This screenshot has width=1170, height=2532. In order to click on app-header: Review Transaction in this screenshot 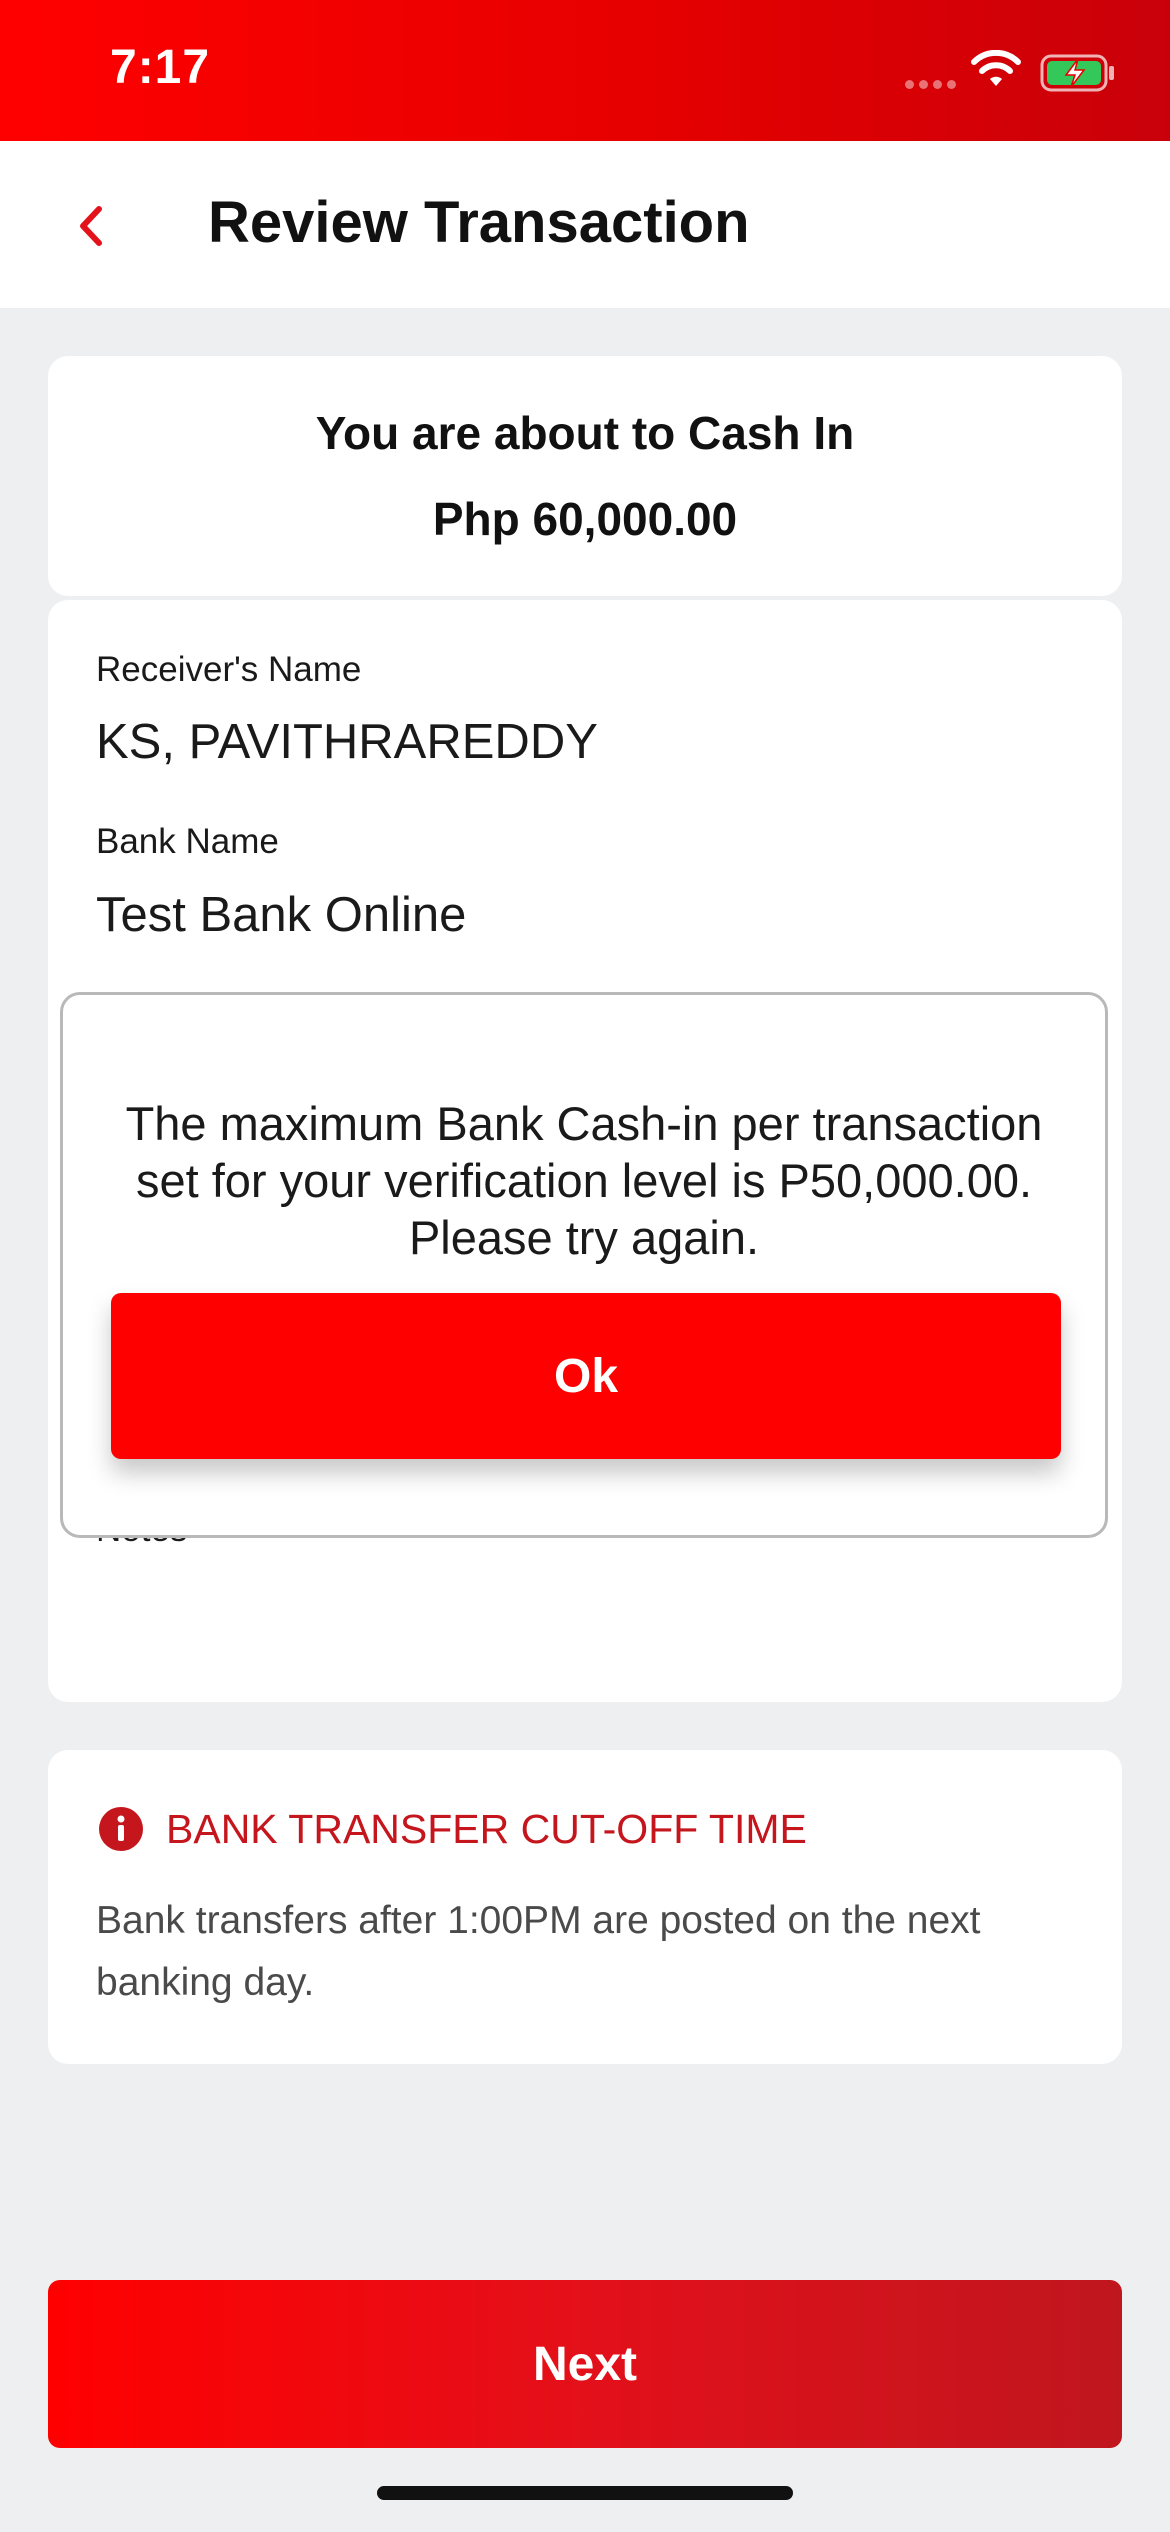, I will do `click(585, 224)`.